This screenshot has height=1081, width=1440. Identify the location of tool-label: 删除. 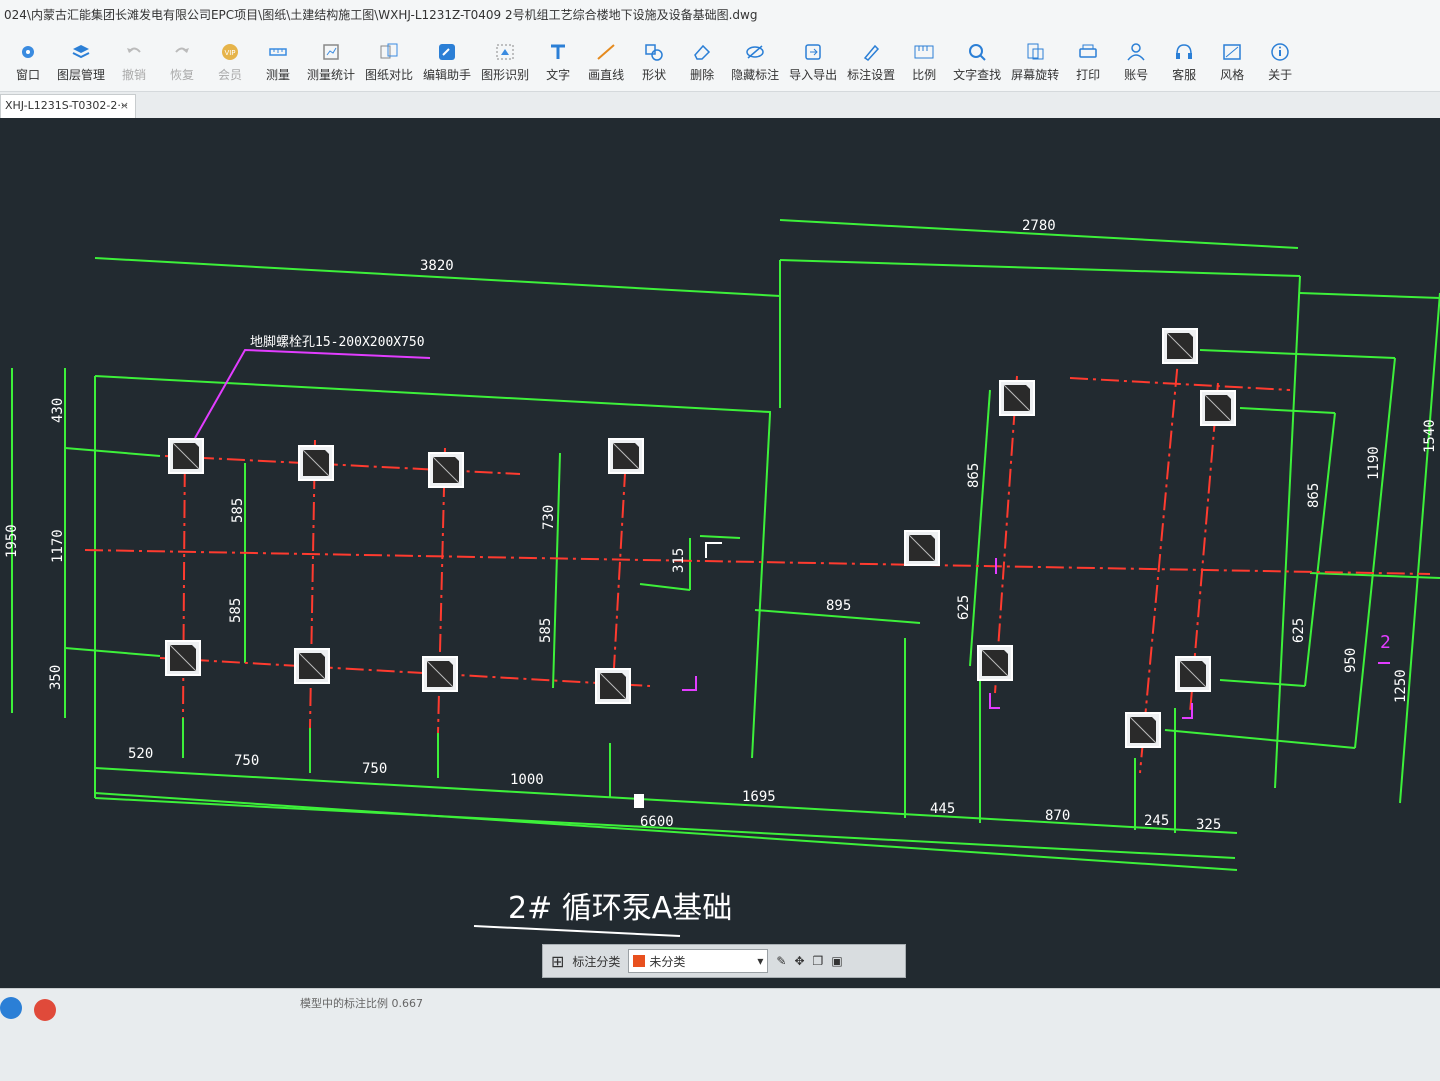
(702, 75).